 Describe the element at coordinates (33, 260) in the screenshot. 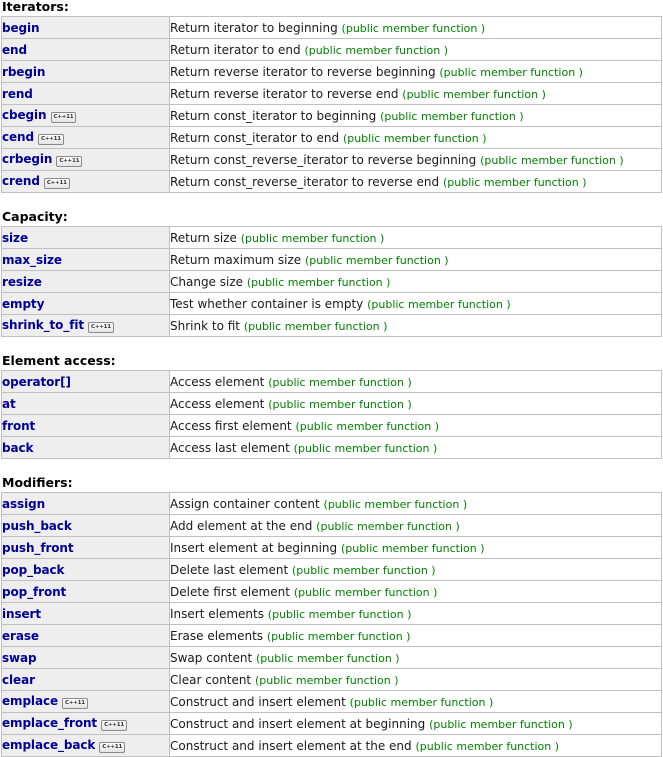

I see `member-link: max_size` at that location.